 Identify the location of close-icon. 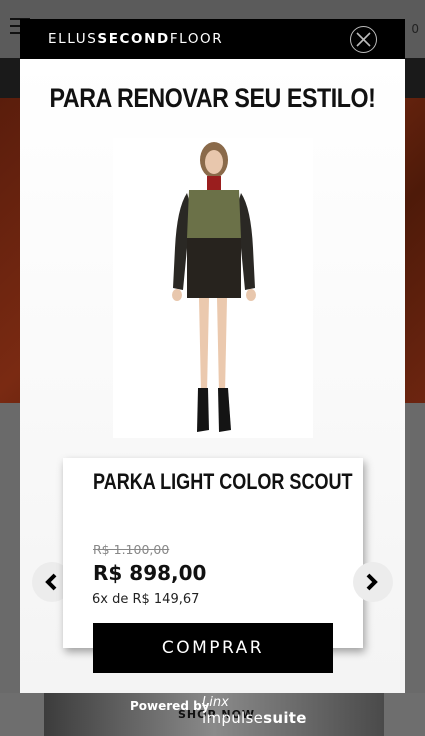
(363, 39).